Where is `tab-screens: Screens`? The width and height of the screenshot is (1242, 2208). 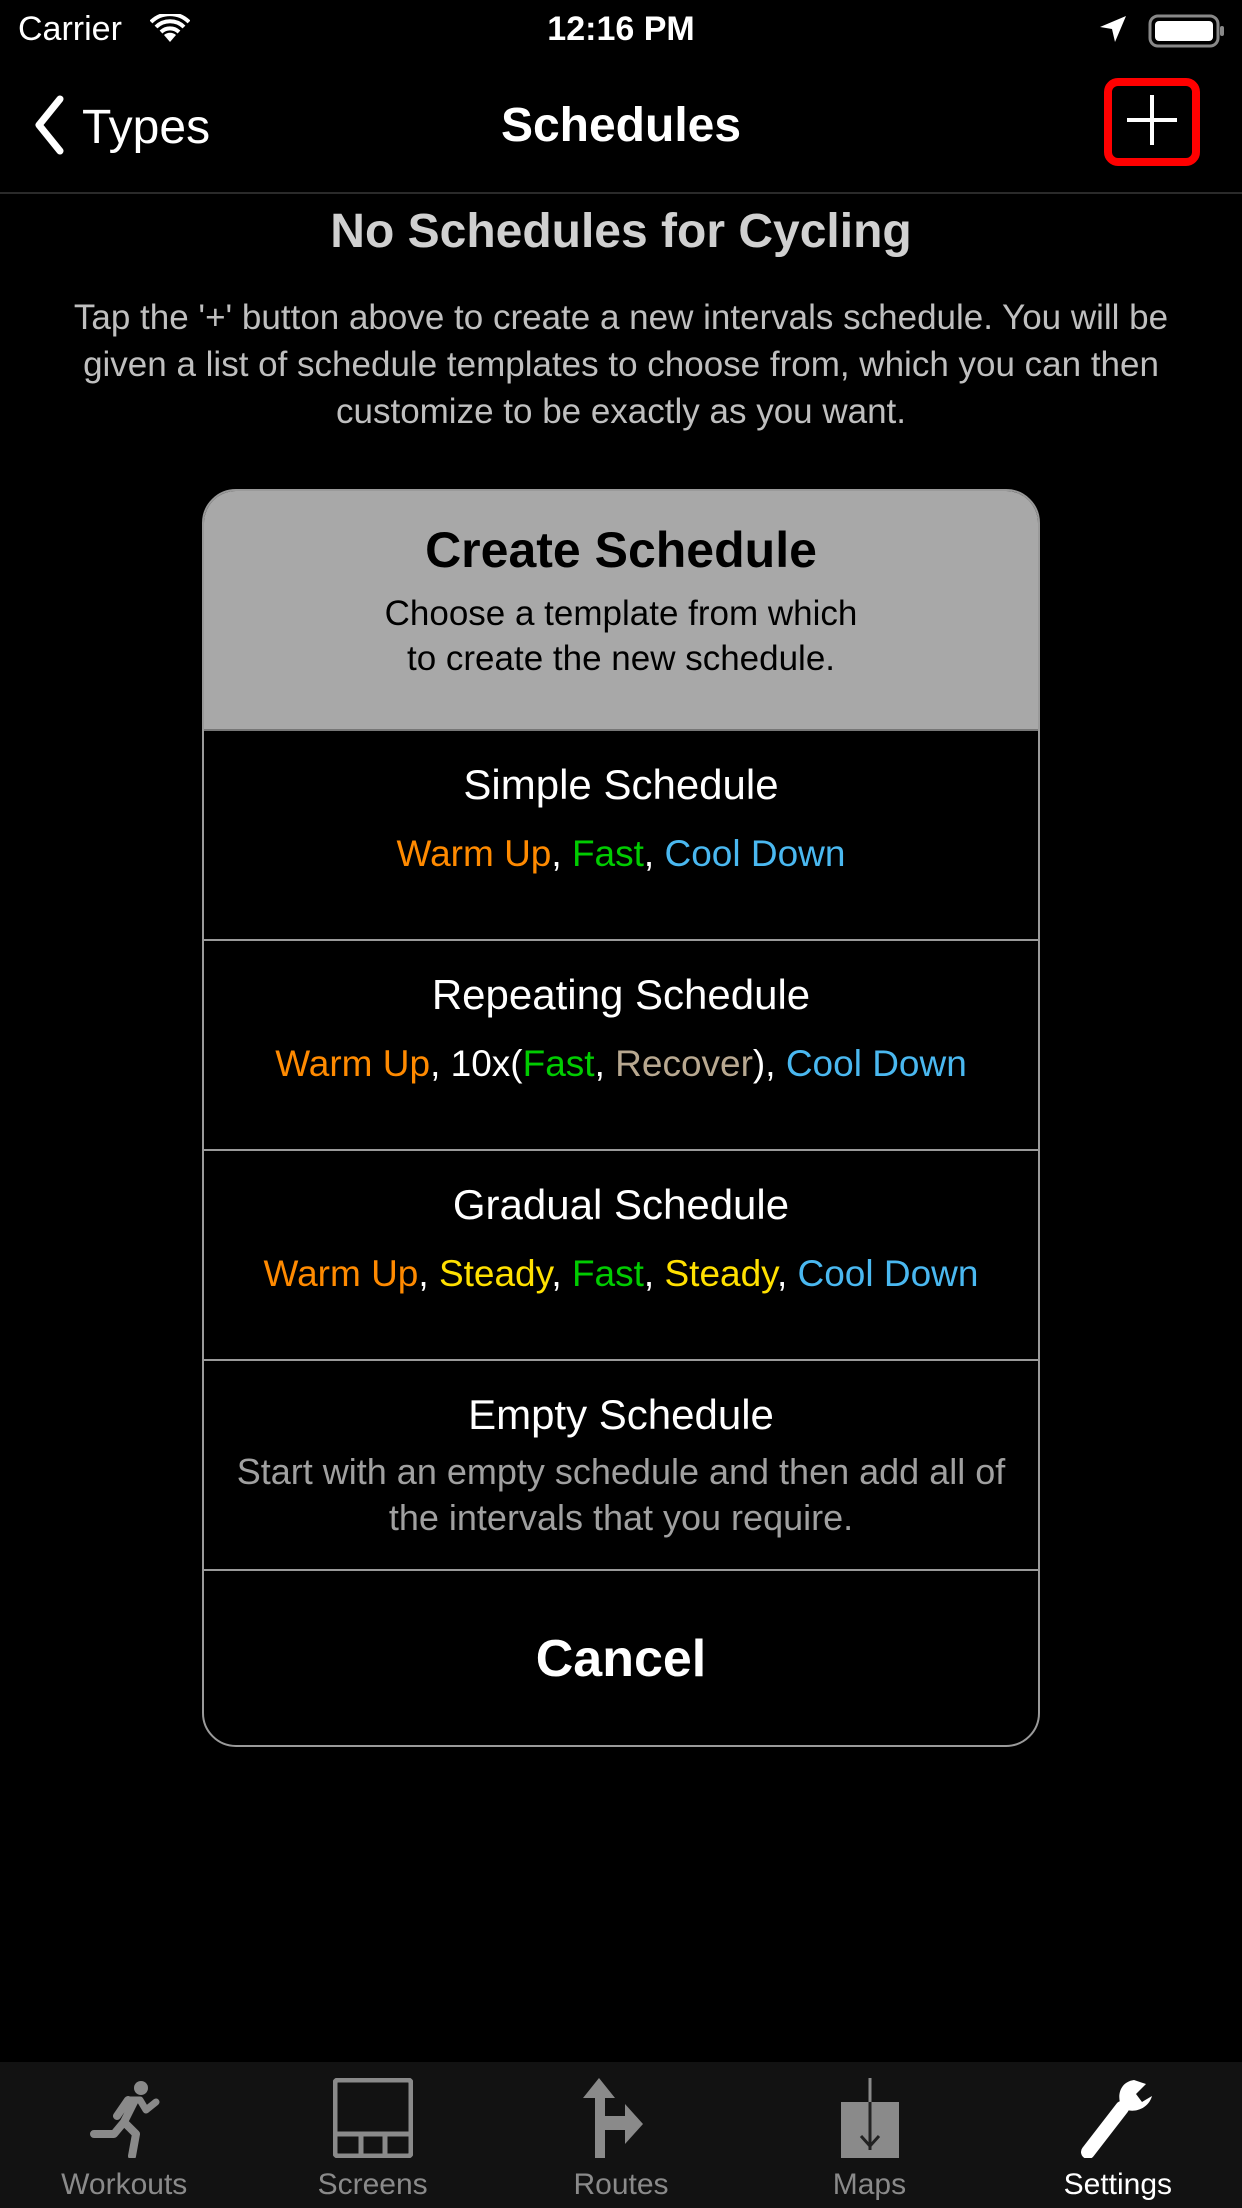
tab-screens: Screens is located at coordinates (372, 2135).